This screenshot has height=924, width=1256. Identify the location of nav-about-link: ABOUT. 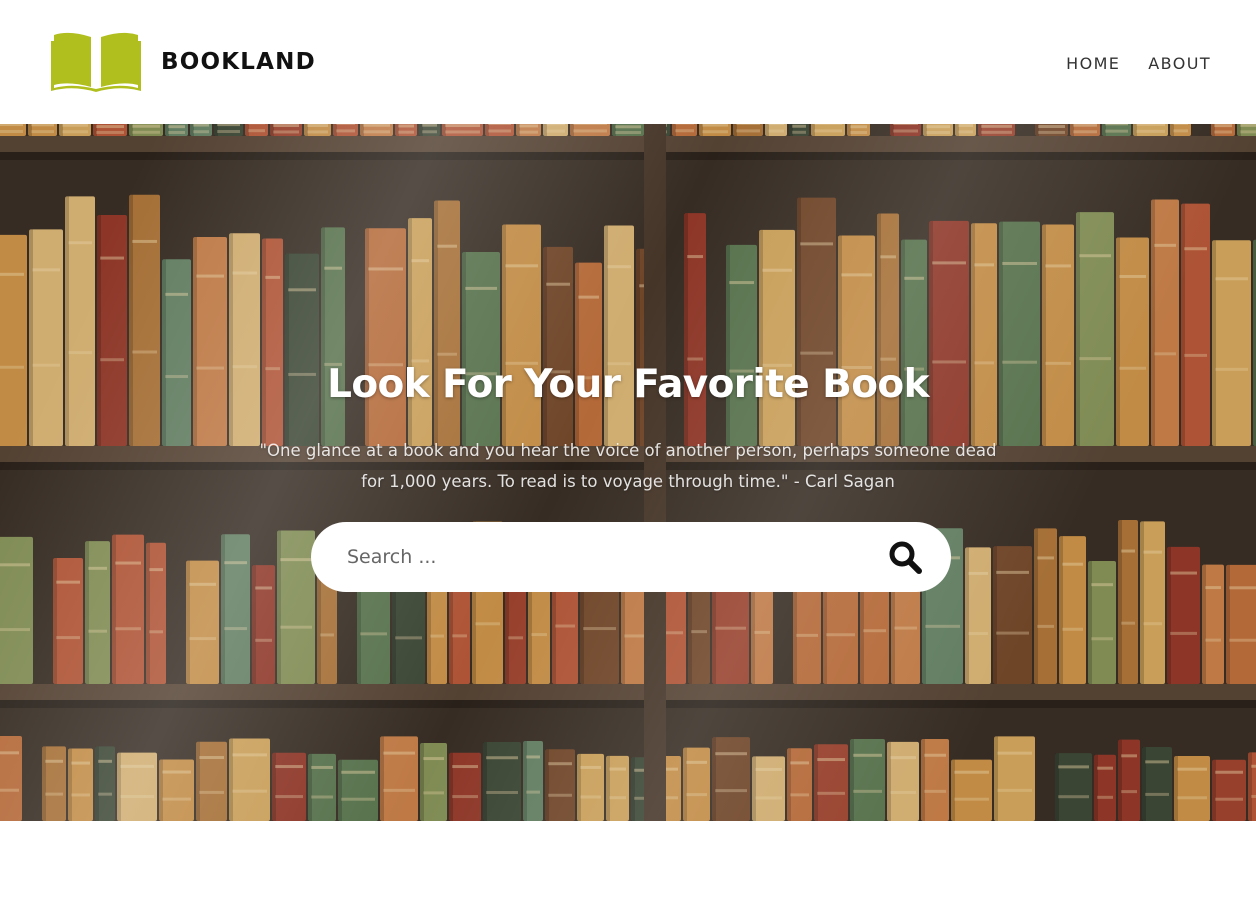
(1179, 63).